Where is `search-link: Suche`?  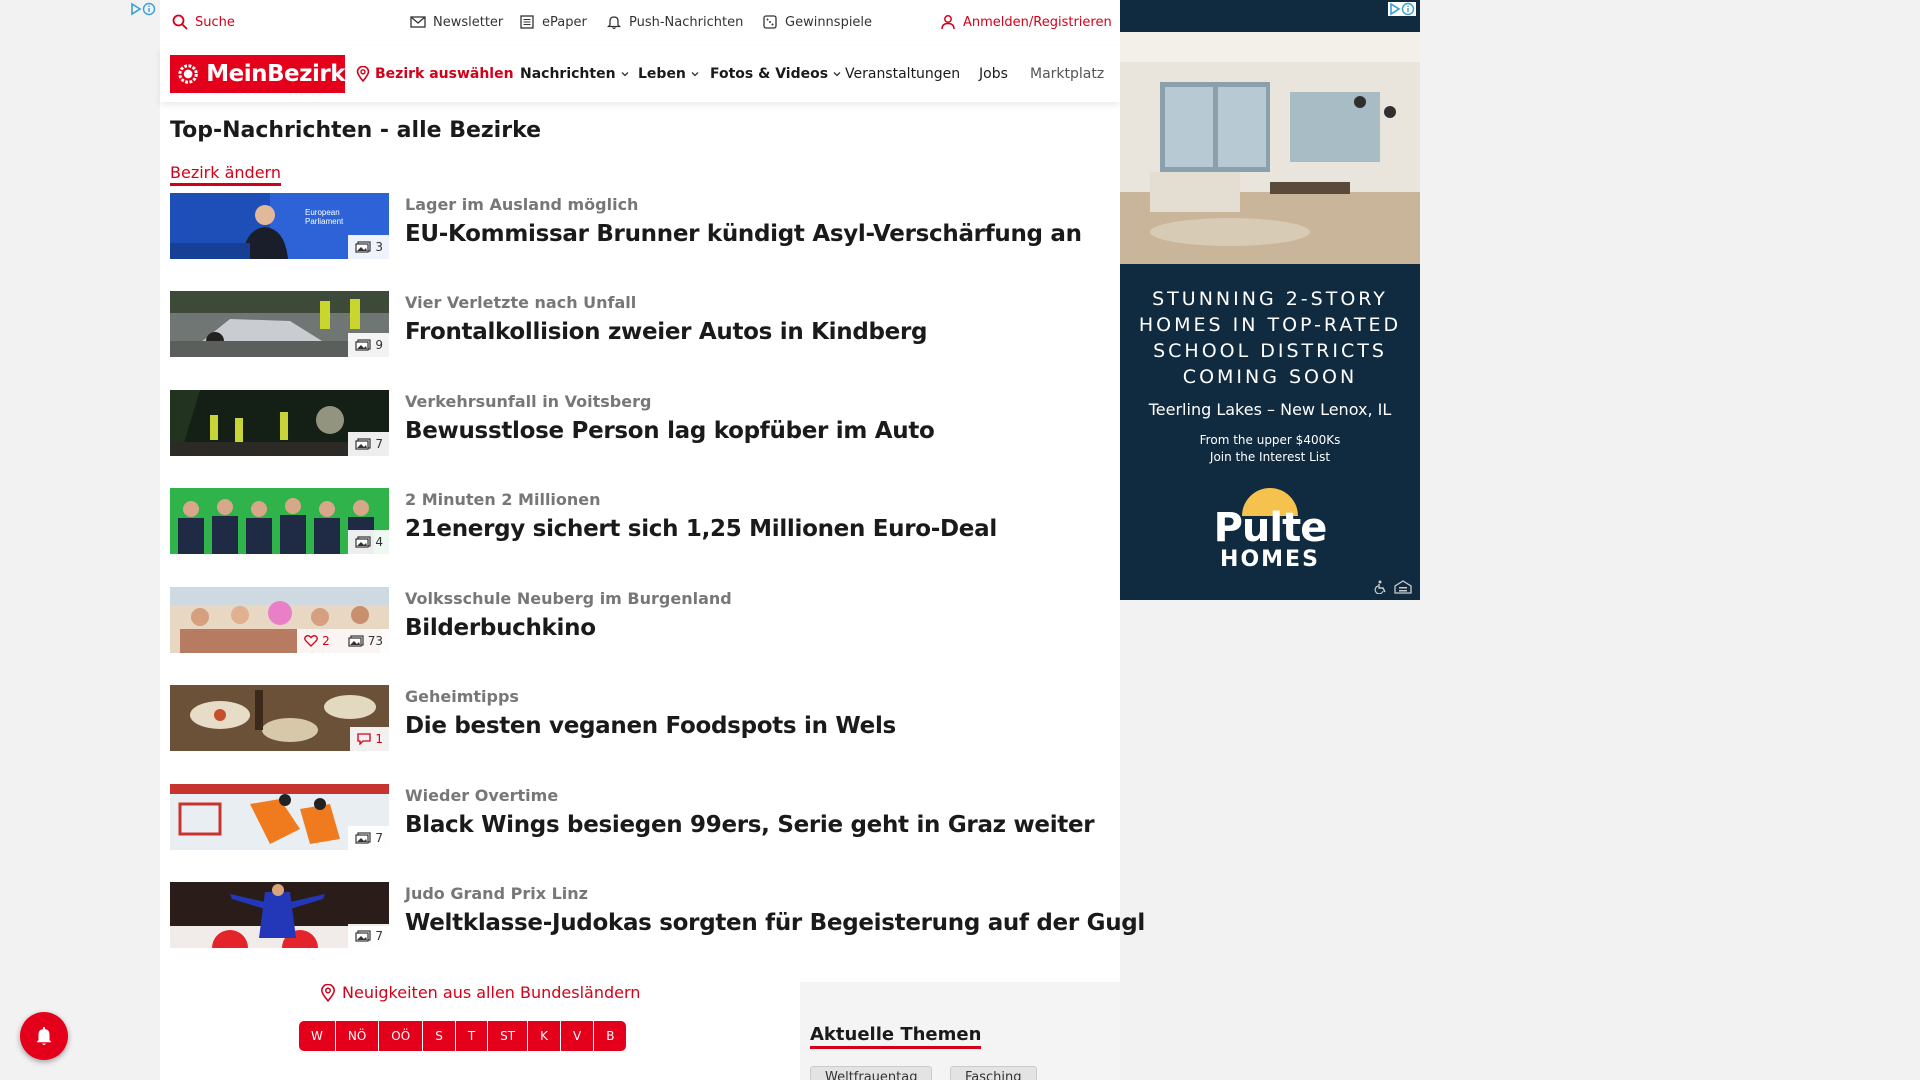 search-link: Suche is located at coordinates (203, 22).